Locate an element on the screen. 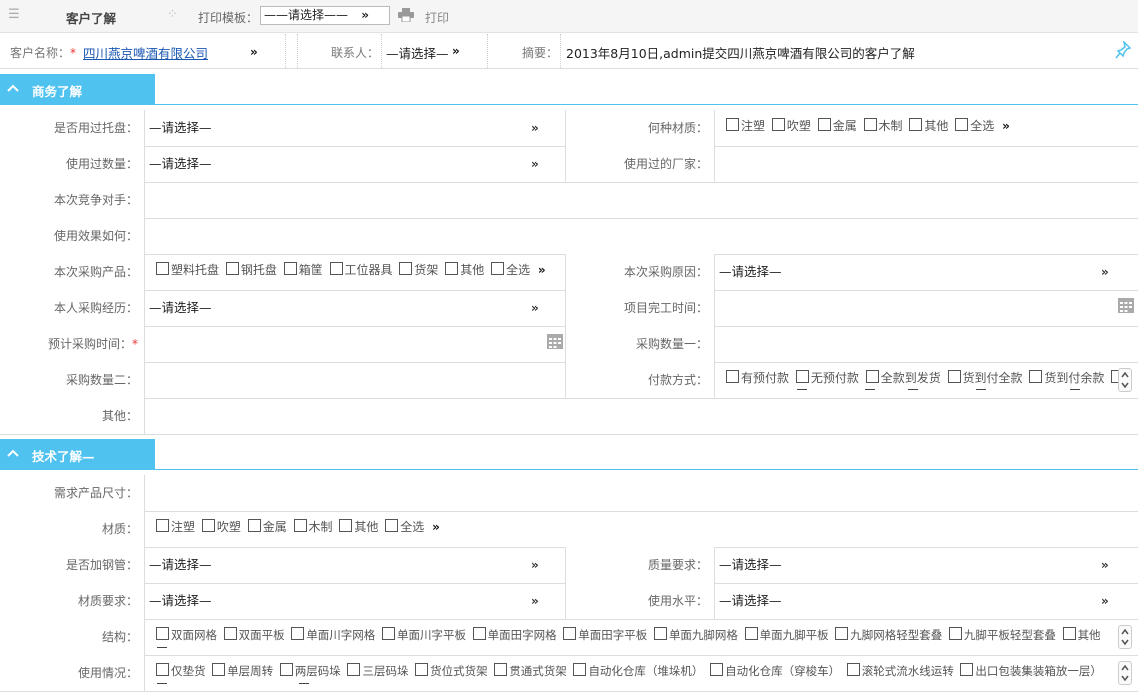  customer-name-label: 客户名称：* is located at coordinates (43, 53).